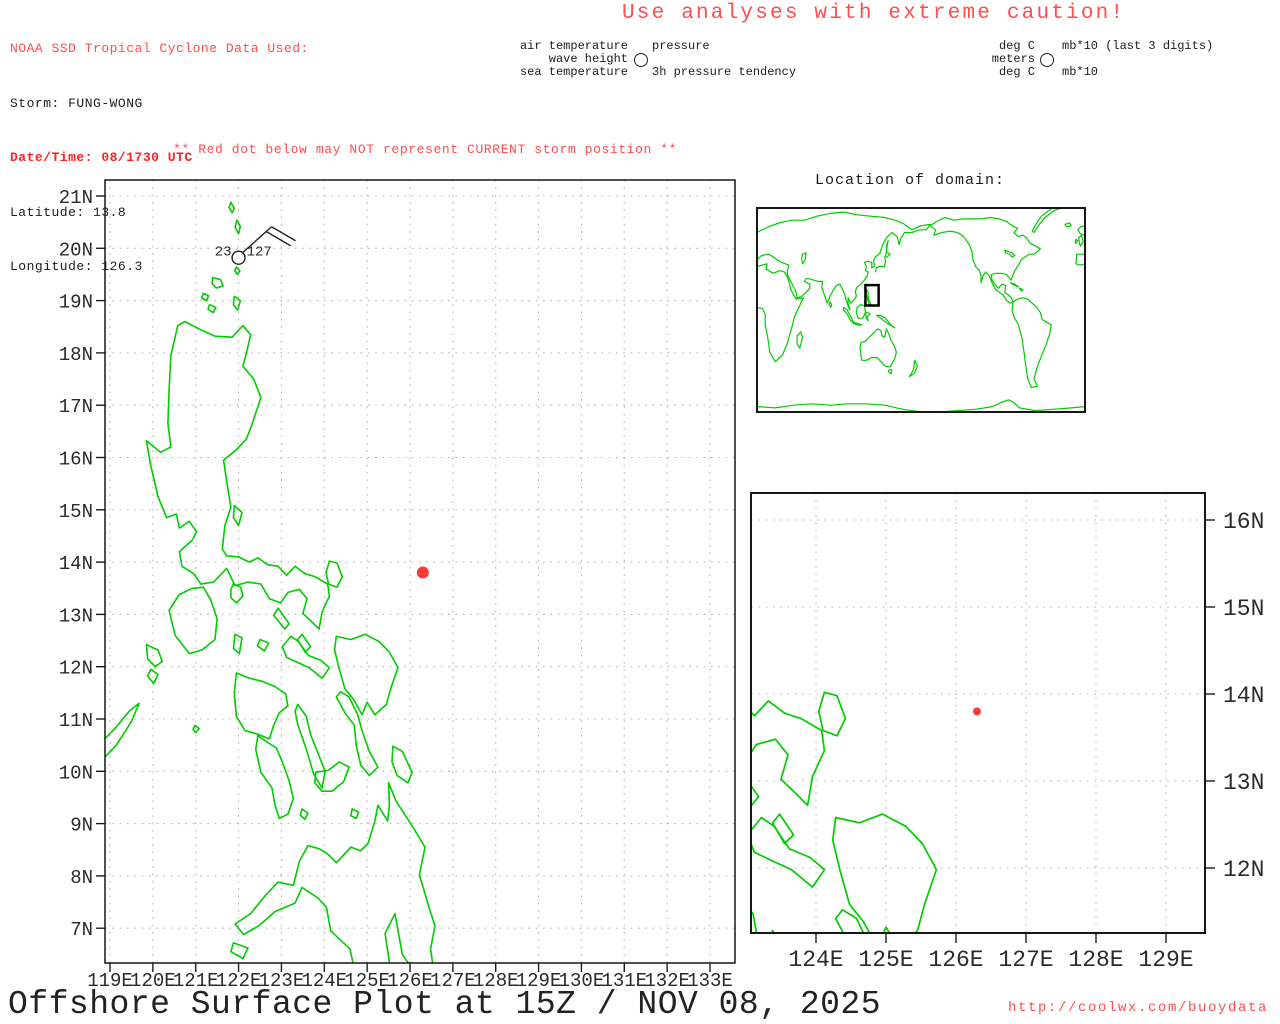 Image resolution: width=1280 pixels, height=1024 pixels. What do you see at coordinates (76, 721) in the screenshot?
I see `axis-tick-label: 11N` at bounding box center [76, 721].